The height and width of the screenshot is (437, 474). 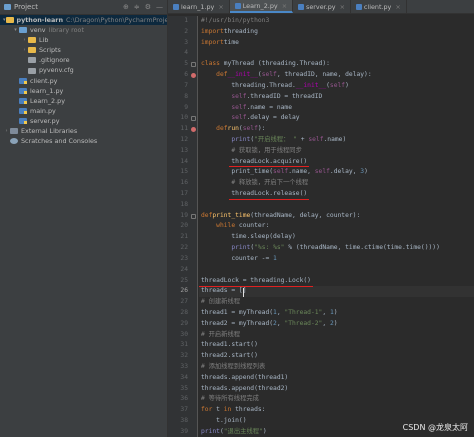 I want to click on code-line: # 获取锁，用于线程同步, so click(x=336, y=151).